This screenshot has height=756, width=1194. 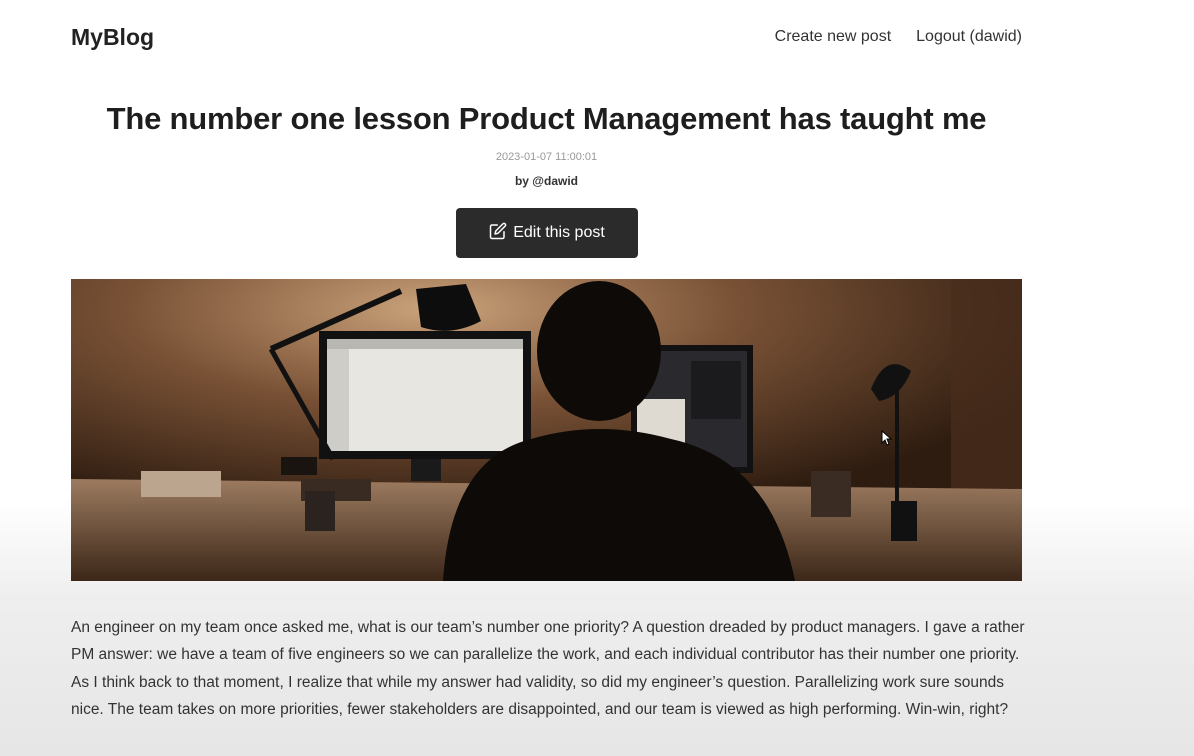 I want to click on top-nav: Create new post Logout (dawid), so click(x=898, y=37).